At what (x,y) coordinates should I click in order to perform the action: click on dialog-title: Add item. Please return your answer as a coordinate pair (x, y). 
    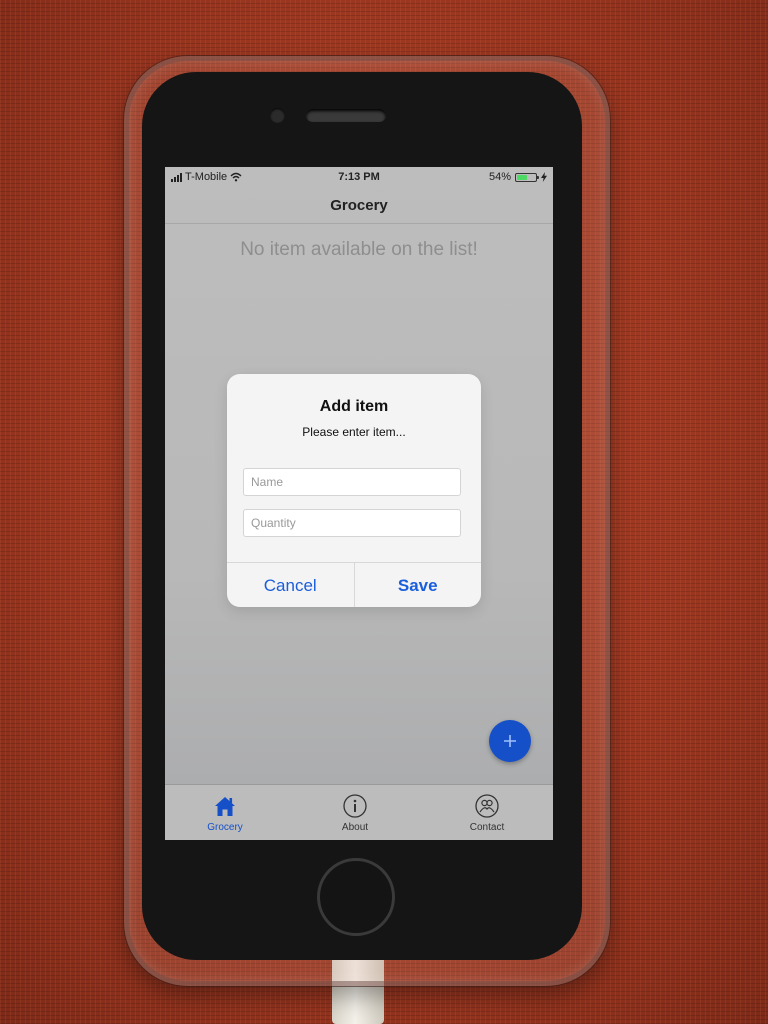
    Looking at the image, I should click on (354, 406).